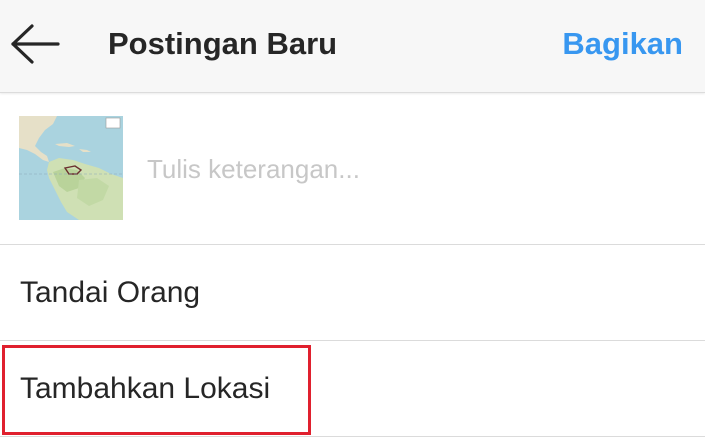  Describe the element at coordinates (145, 388) in the screenshot. I see `add-location-label: Tambahkan Lokasi` at that location.